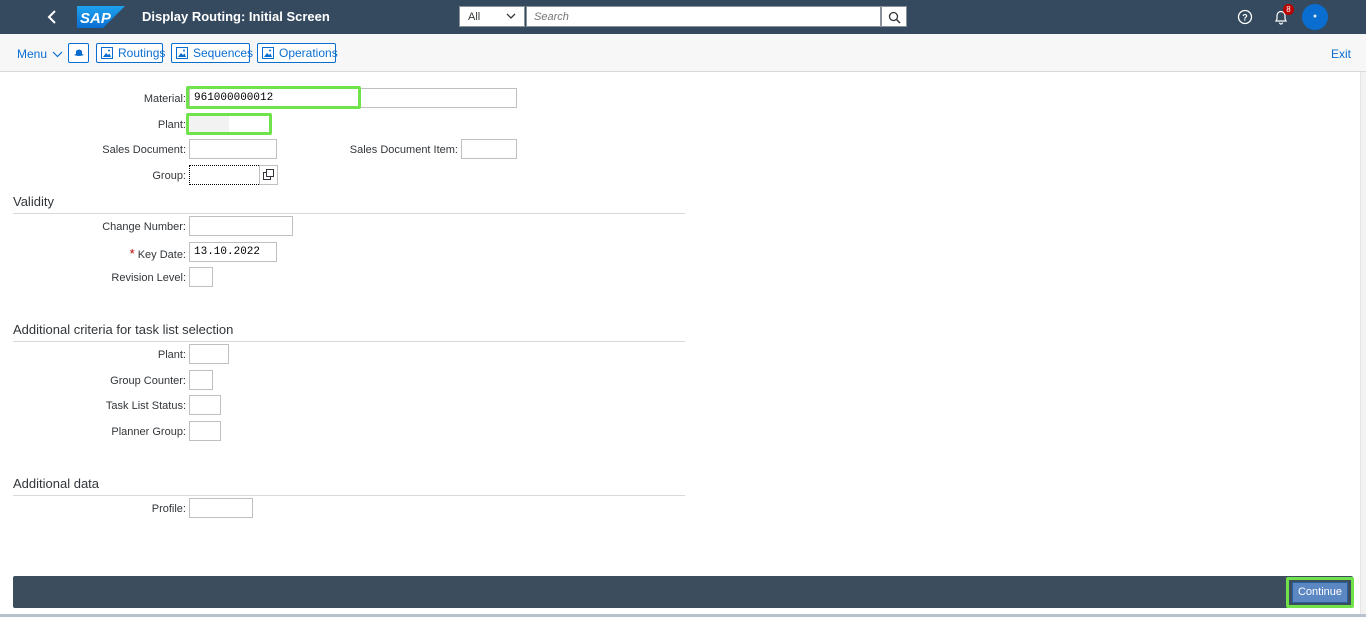 The height and width of the screenshot is (617, 1366). What do you see at coordinates (171, 355) in the screenshot?
I see `criteria-plant-label: Plant:` at bounding box center [171, 355].